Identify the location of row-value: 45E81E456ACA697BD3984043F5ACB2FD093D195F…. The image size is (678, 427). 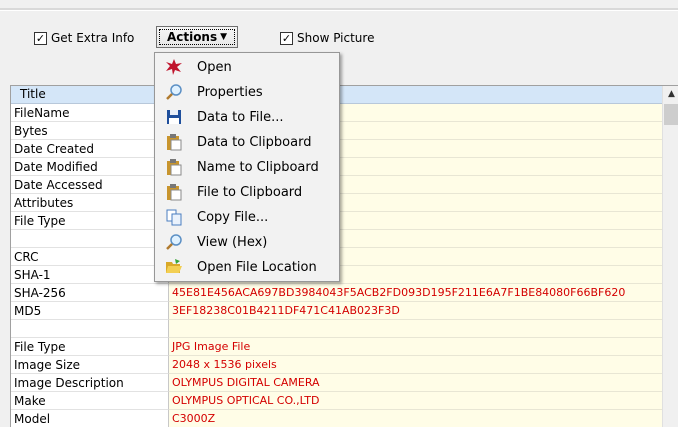
(415, 293).